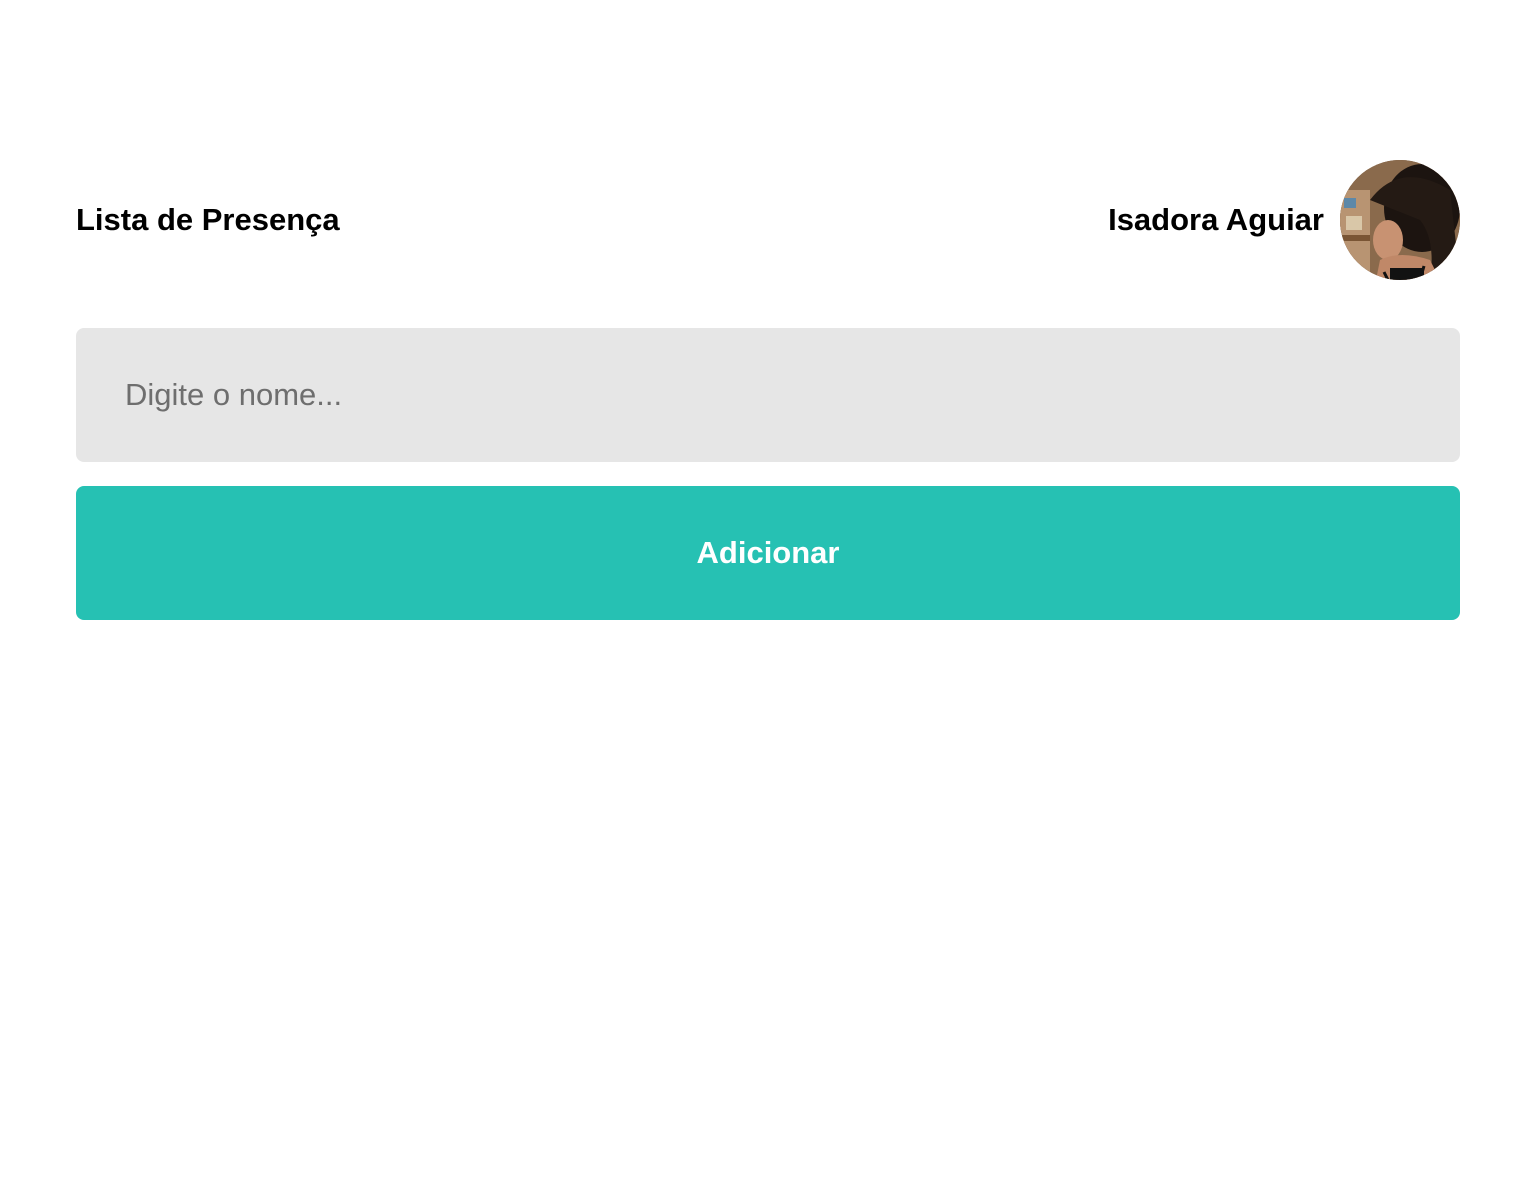  Describe the element at coordinates (208, 219) in the screenshot. I see `page-title: Lista de Presença` at that location.